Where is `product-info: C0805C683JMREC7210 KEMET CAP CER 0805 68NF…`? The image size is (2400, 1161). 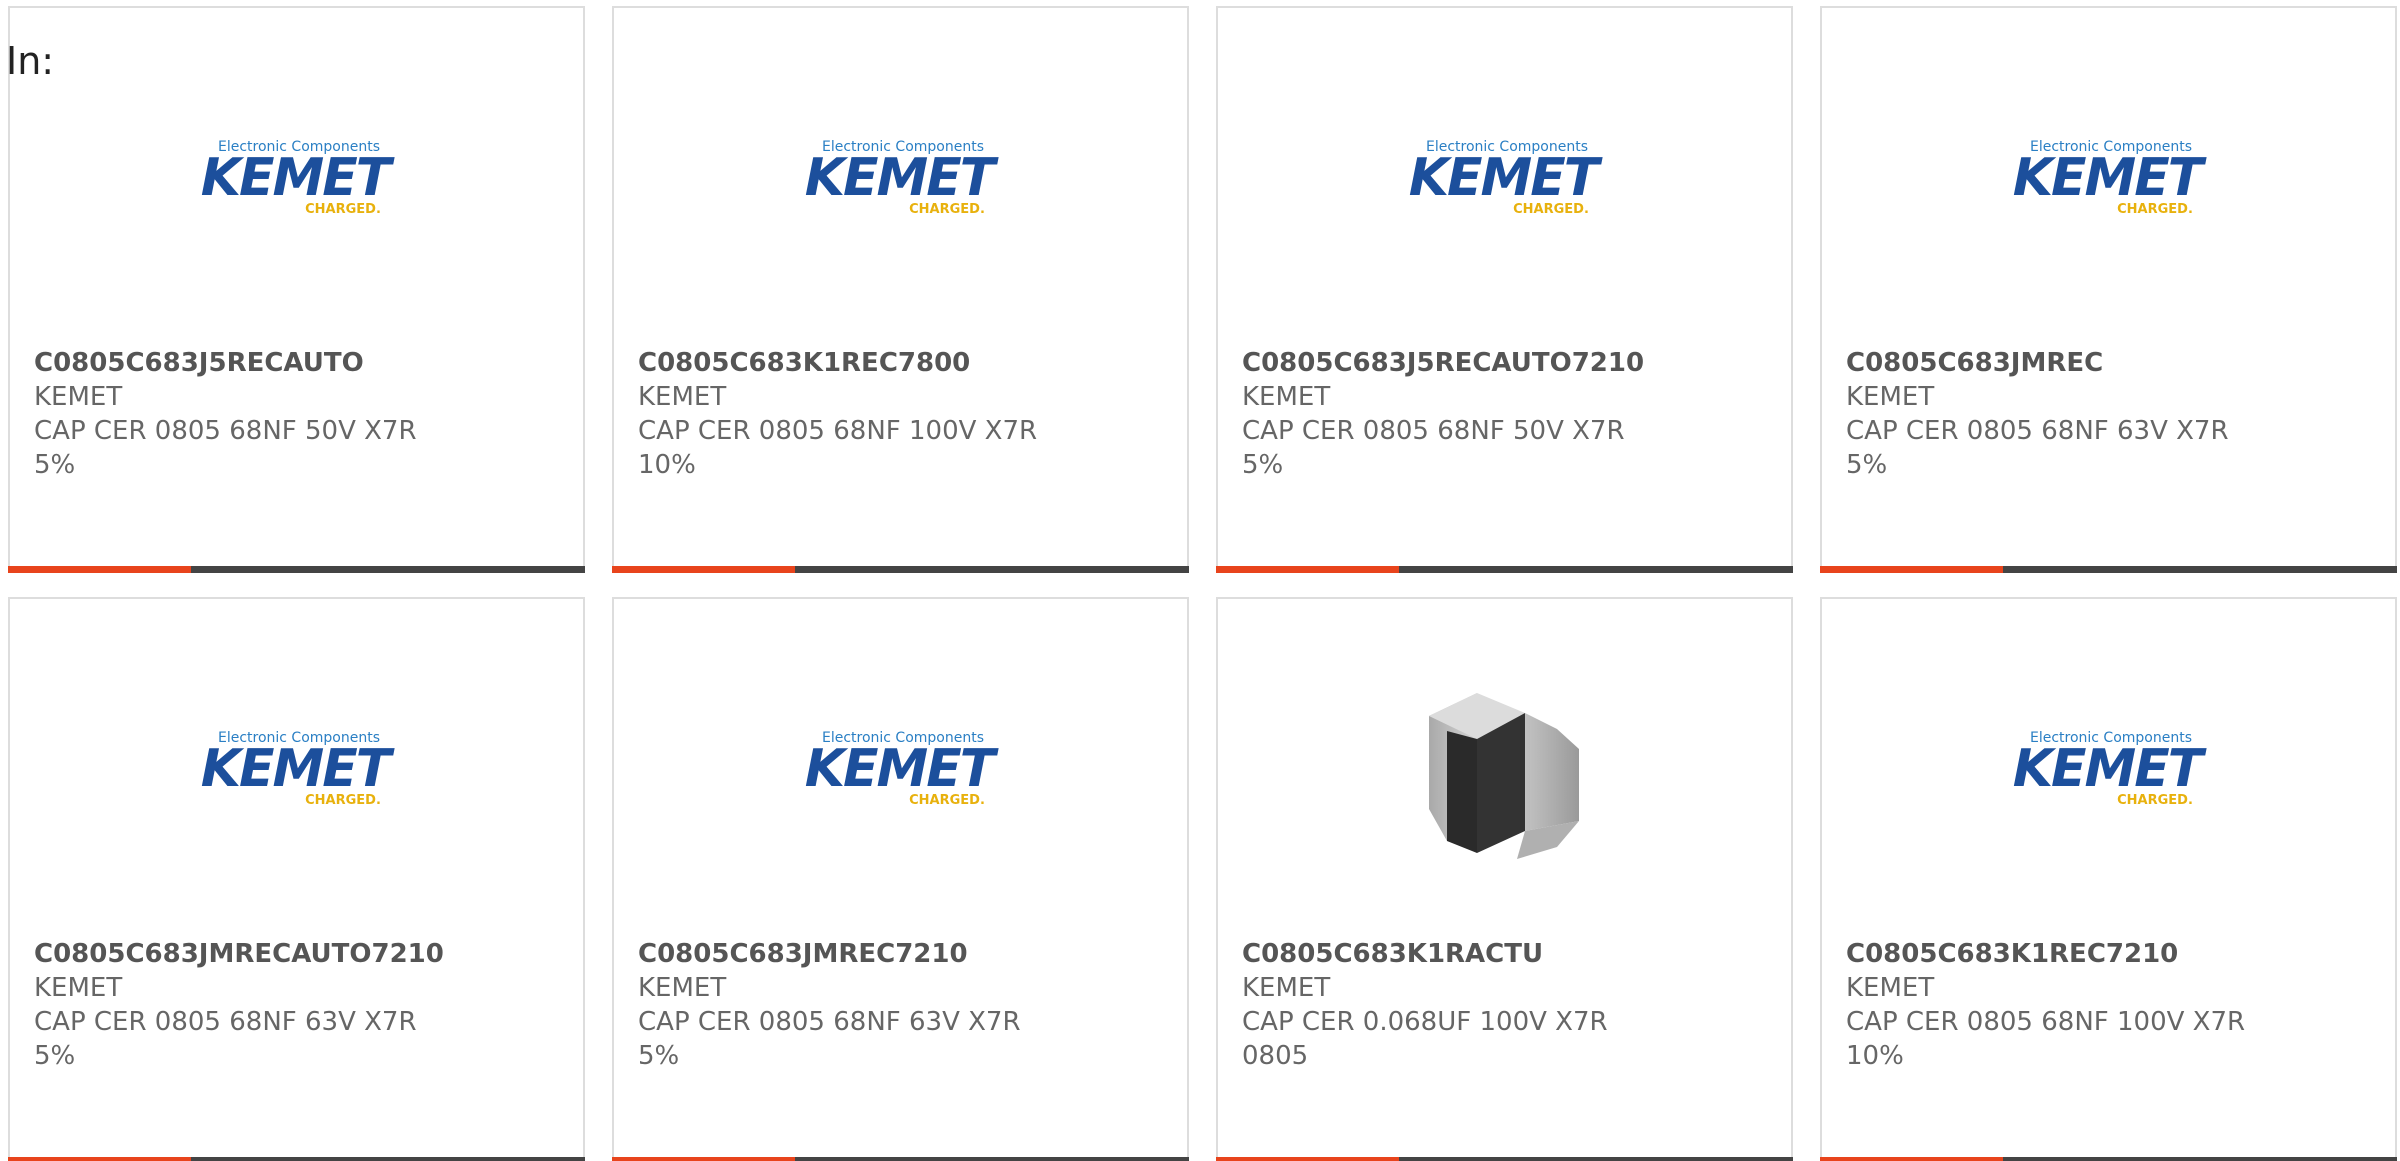 product-info: C0805C683JMREC7210 KEMET CAP CER 0805 68NF… is located at coordinates (902, 1005).